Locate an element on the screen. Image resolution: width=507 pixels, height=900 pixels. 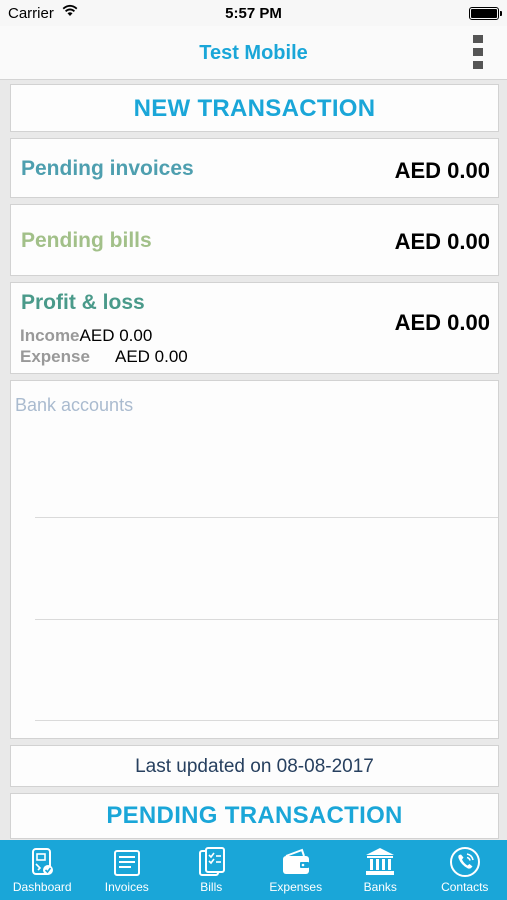
tab-dashboard-label: Dashboard is located at coordinates (42, 887).